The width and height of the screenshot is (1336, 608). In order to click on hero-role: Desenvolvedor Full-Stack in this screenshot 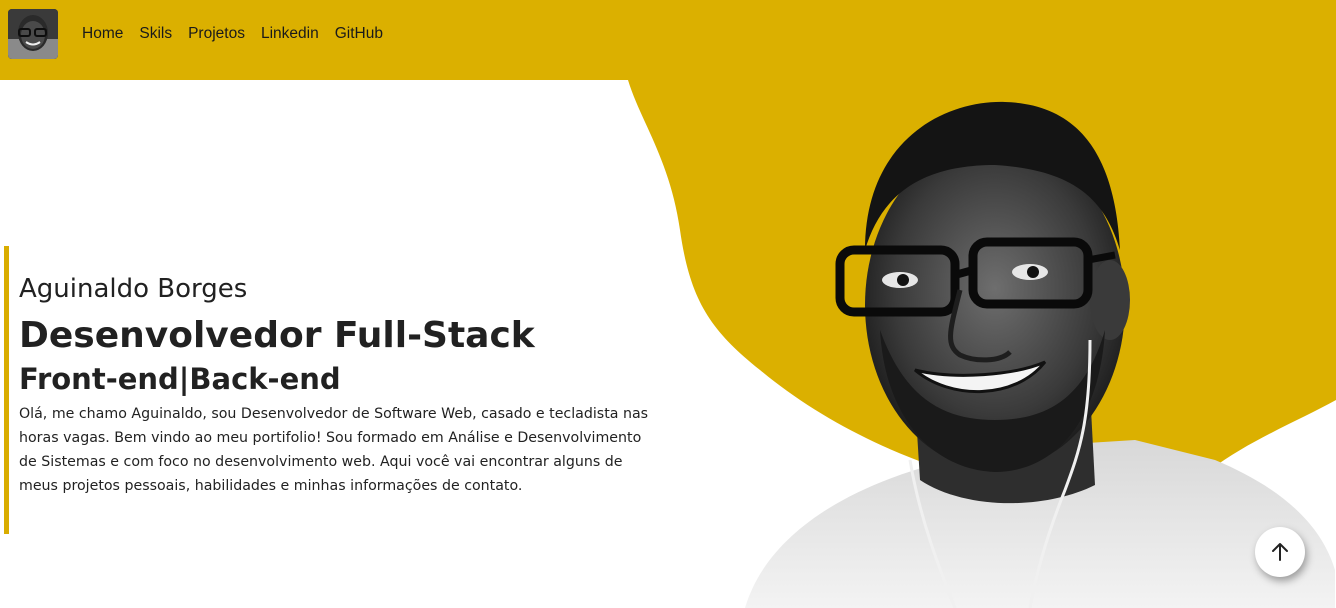, I will do `click(277, 335)`.